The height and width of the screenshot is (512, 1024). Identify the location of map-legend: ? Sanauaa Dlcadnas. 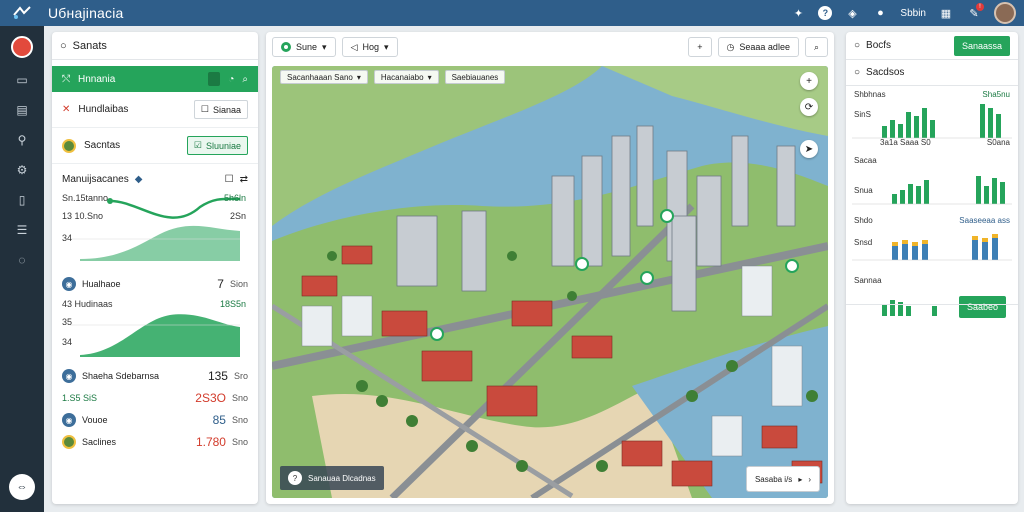
(332, 478).